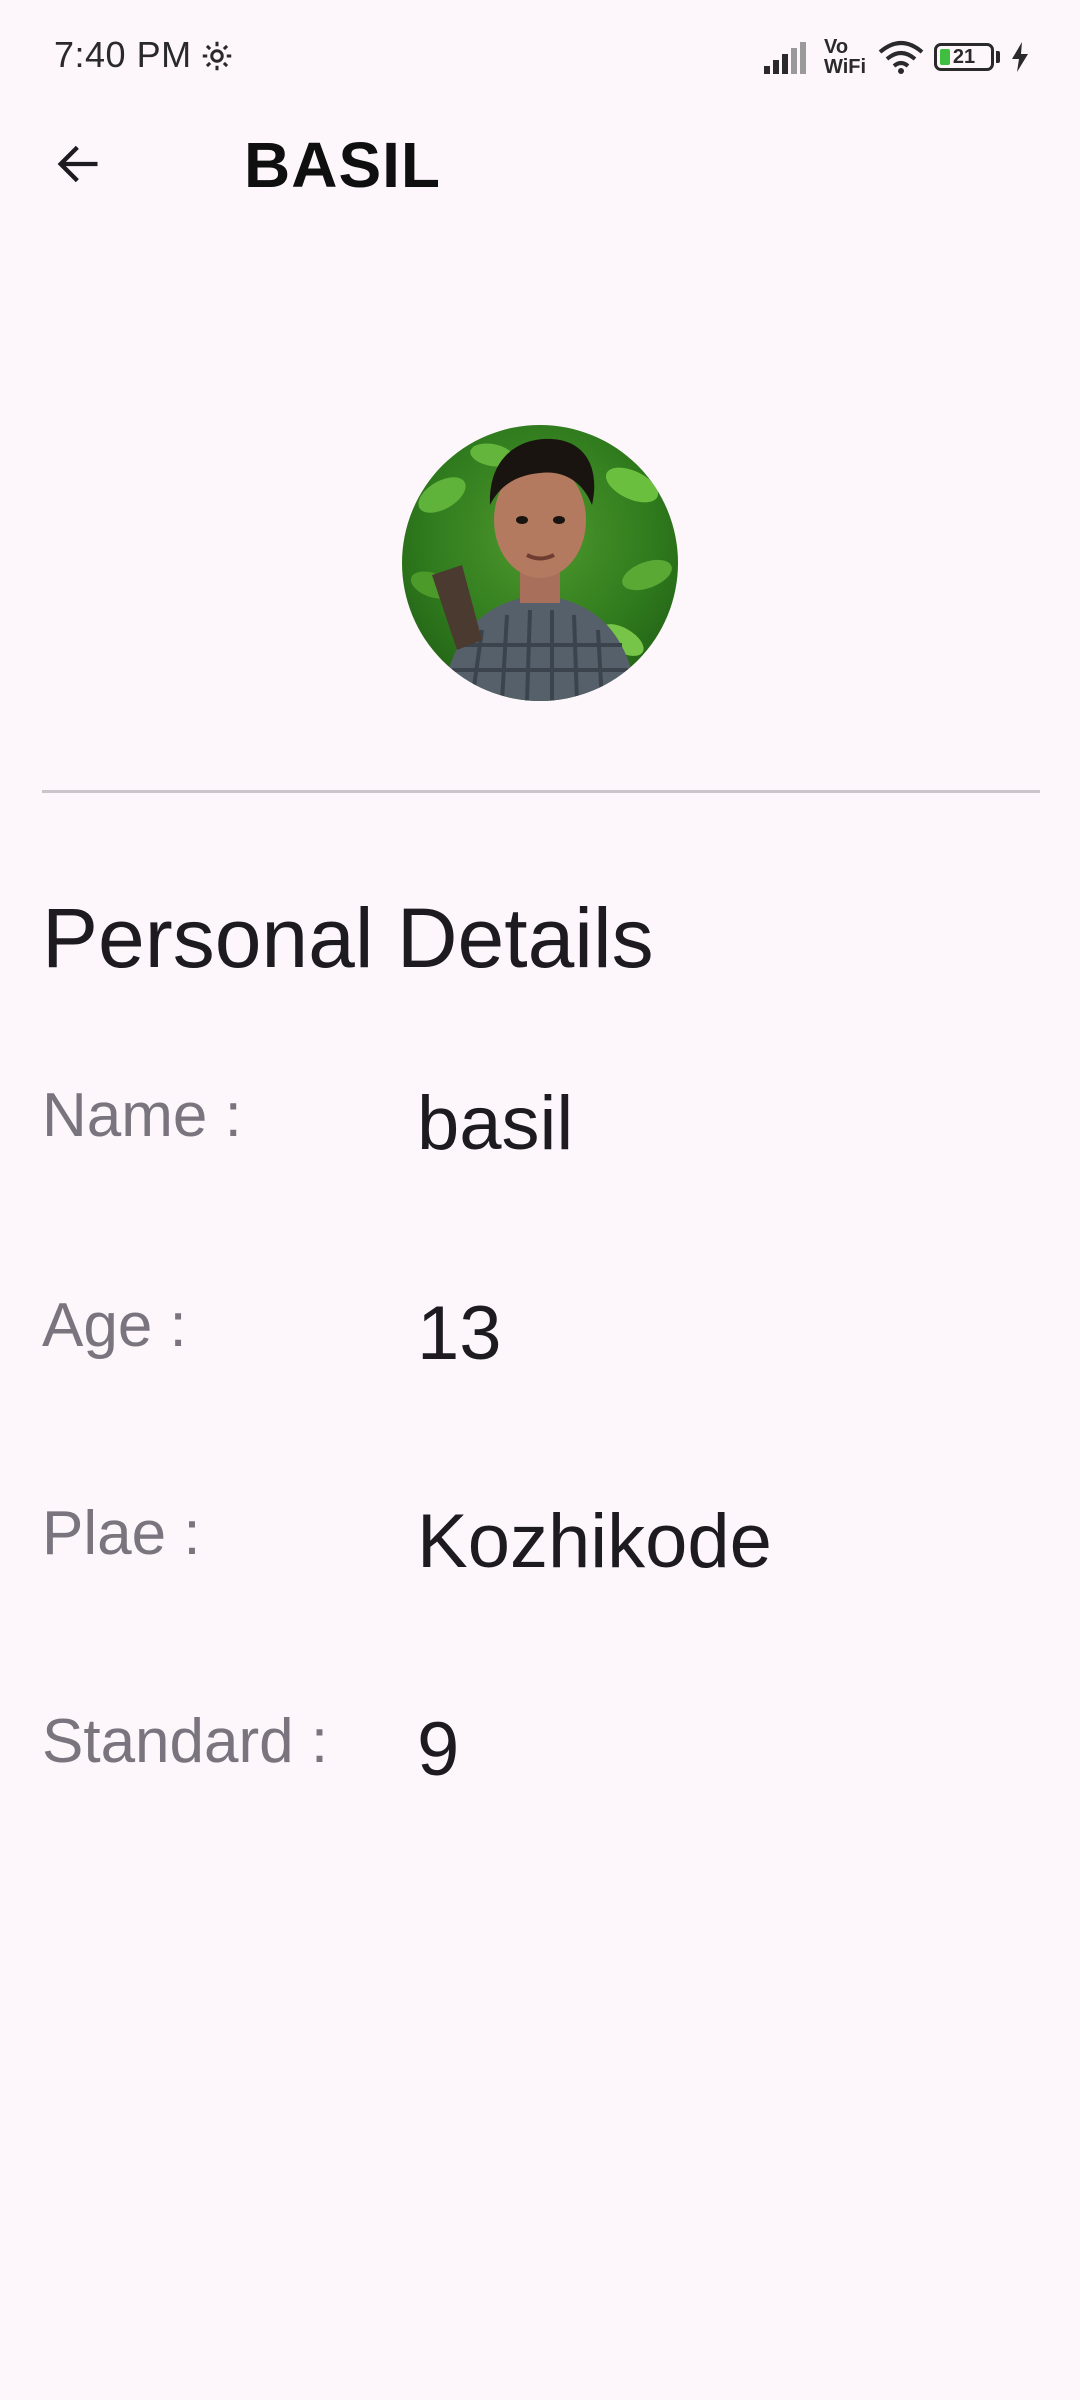 This screenshot has width=1080, height=2400. I want to click on charging-bolt-icon, so click(1020, 57).